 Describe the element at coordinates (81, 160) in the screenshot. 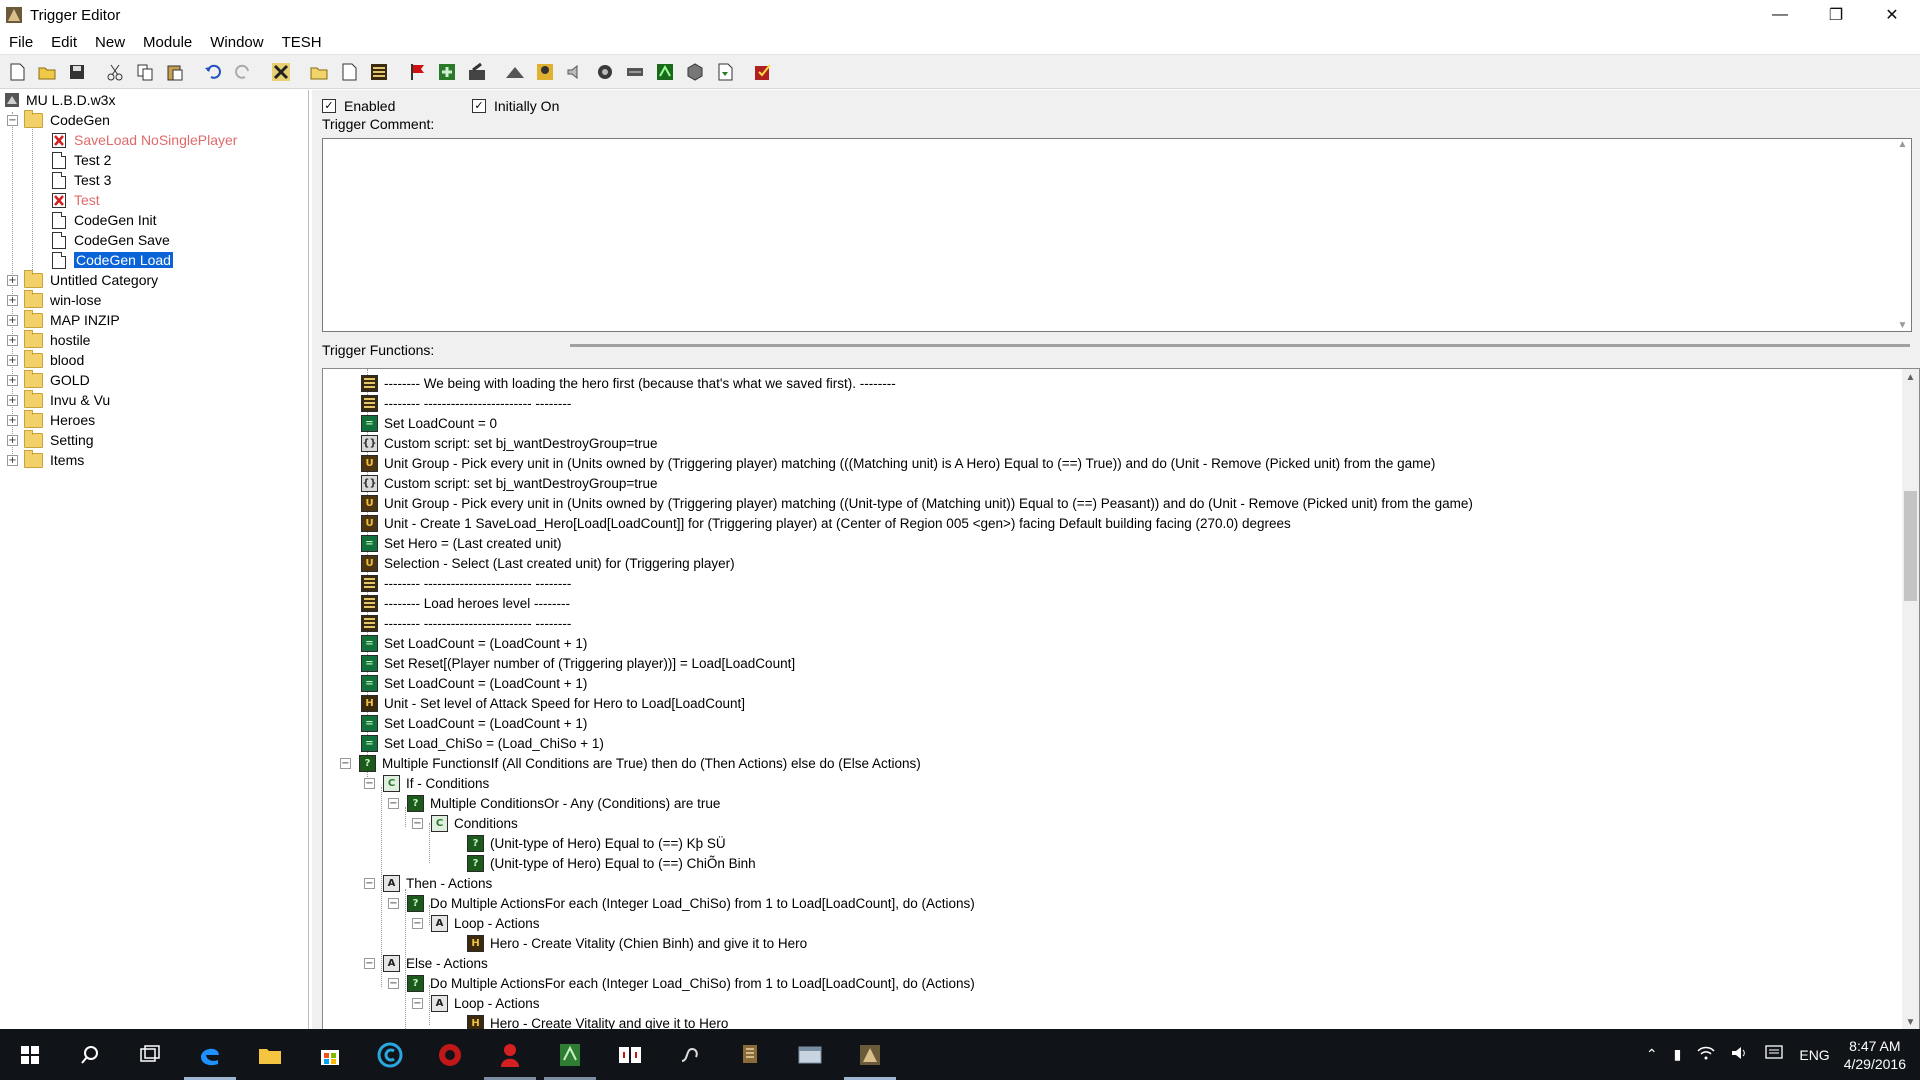

I see `trigger-item: Test 2` at that location.